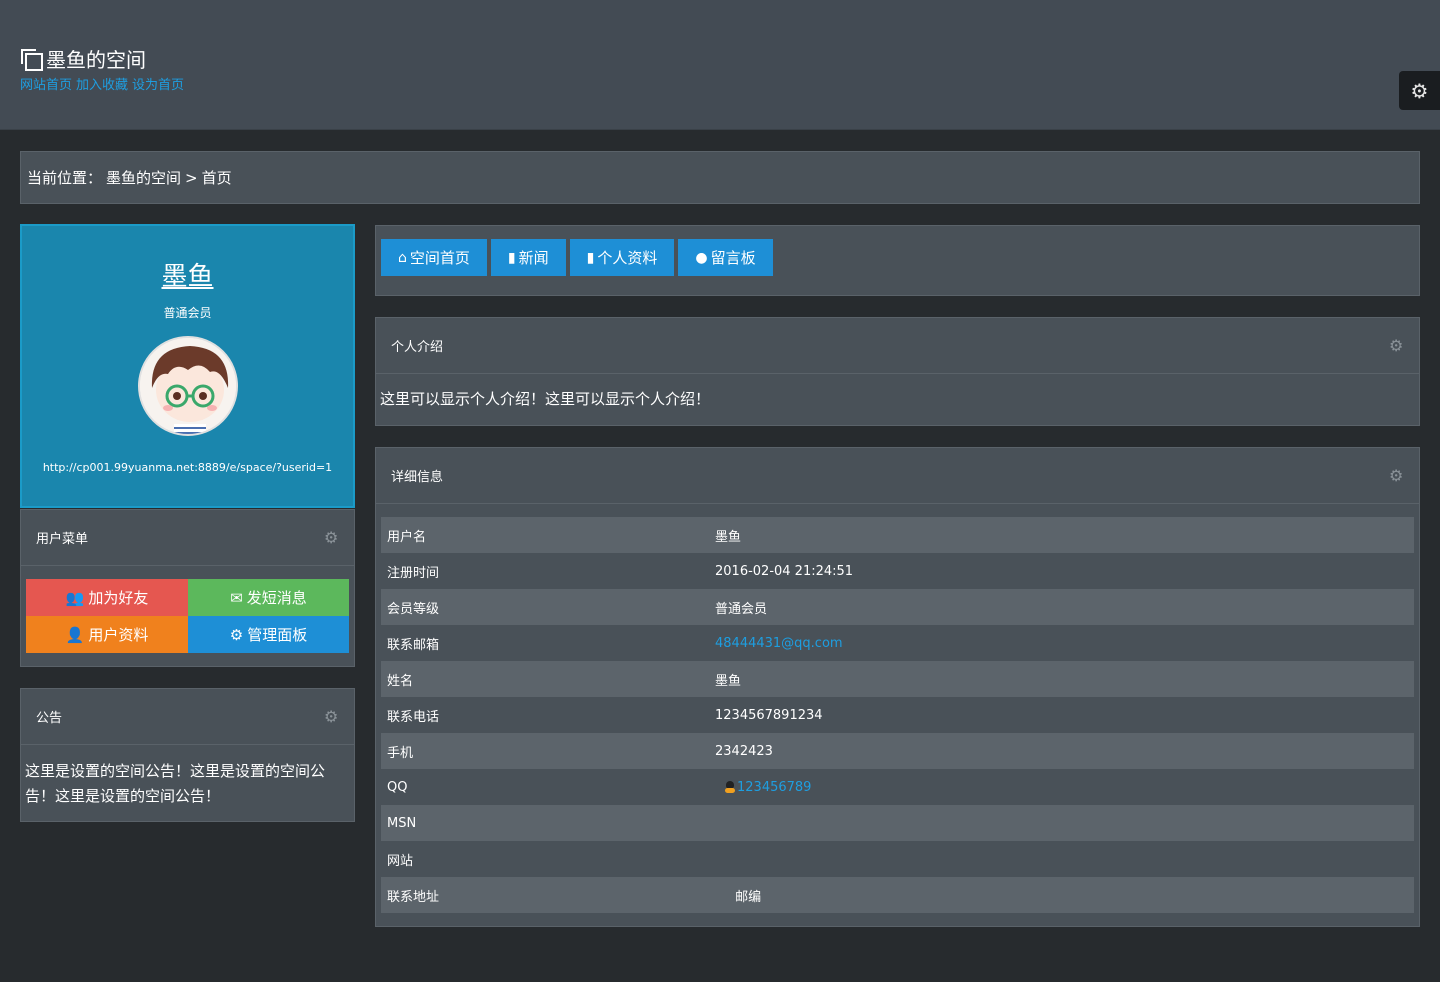 The image size is (1440, 982). What do you see at coordinates (187, 274) in the screenshot?
I see `profile-name: 墨鱼` at bounding box center [187, 274].